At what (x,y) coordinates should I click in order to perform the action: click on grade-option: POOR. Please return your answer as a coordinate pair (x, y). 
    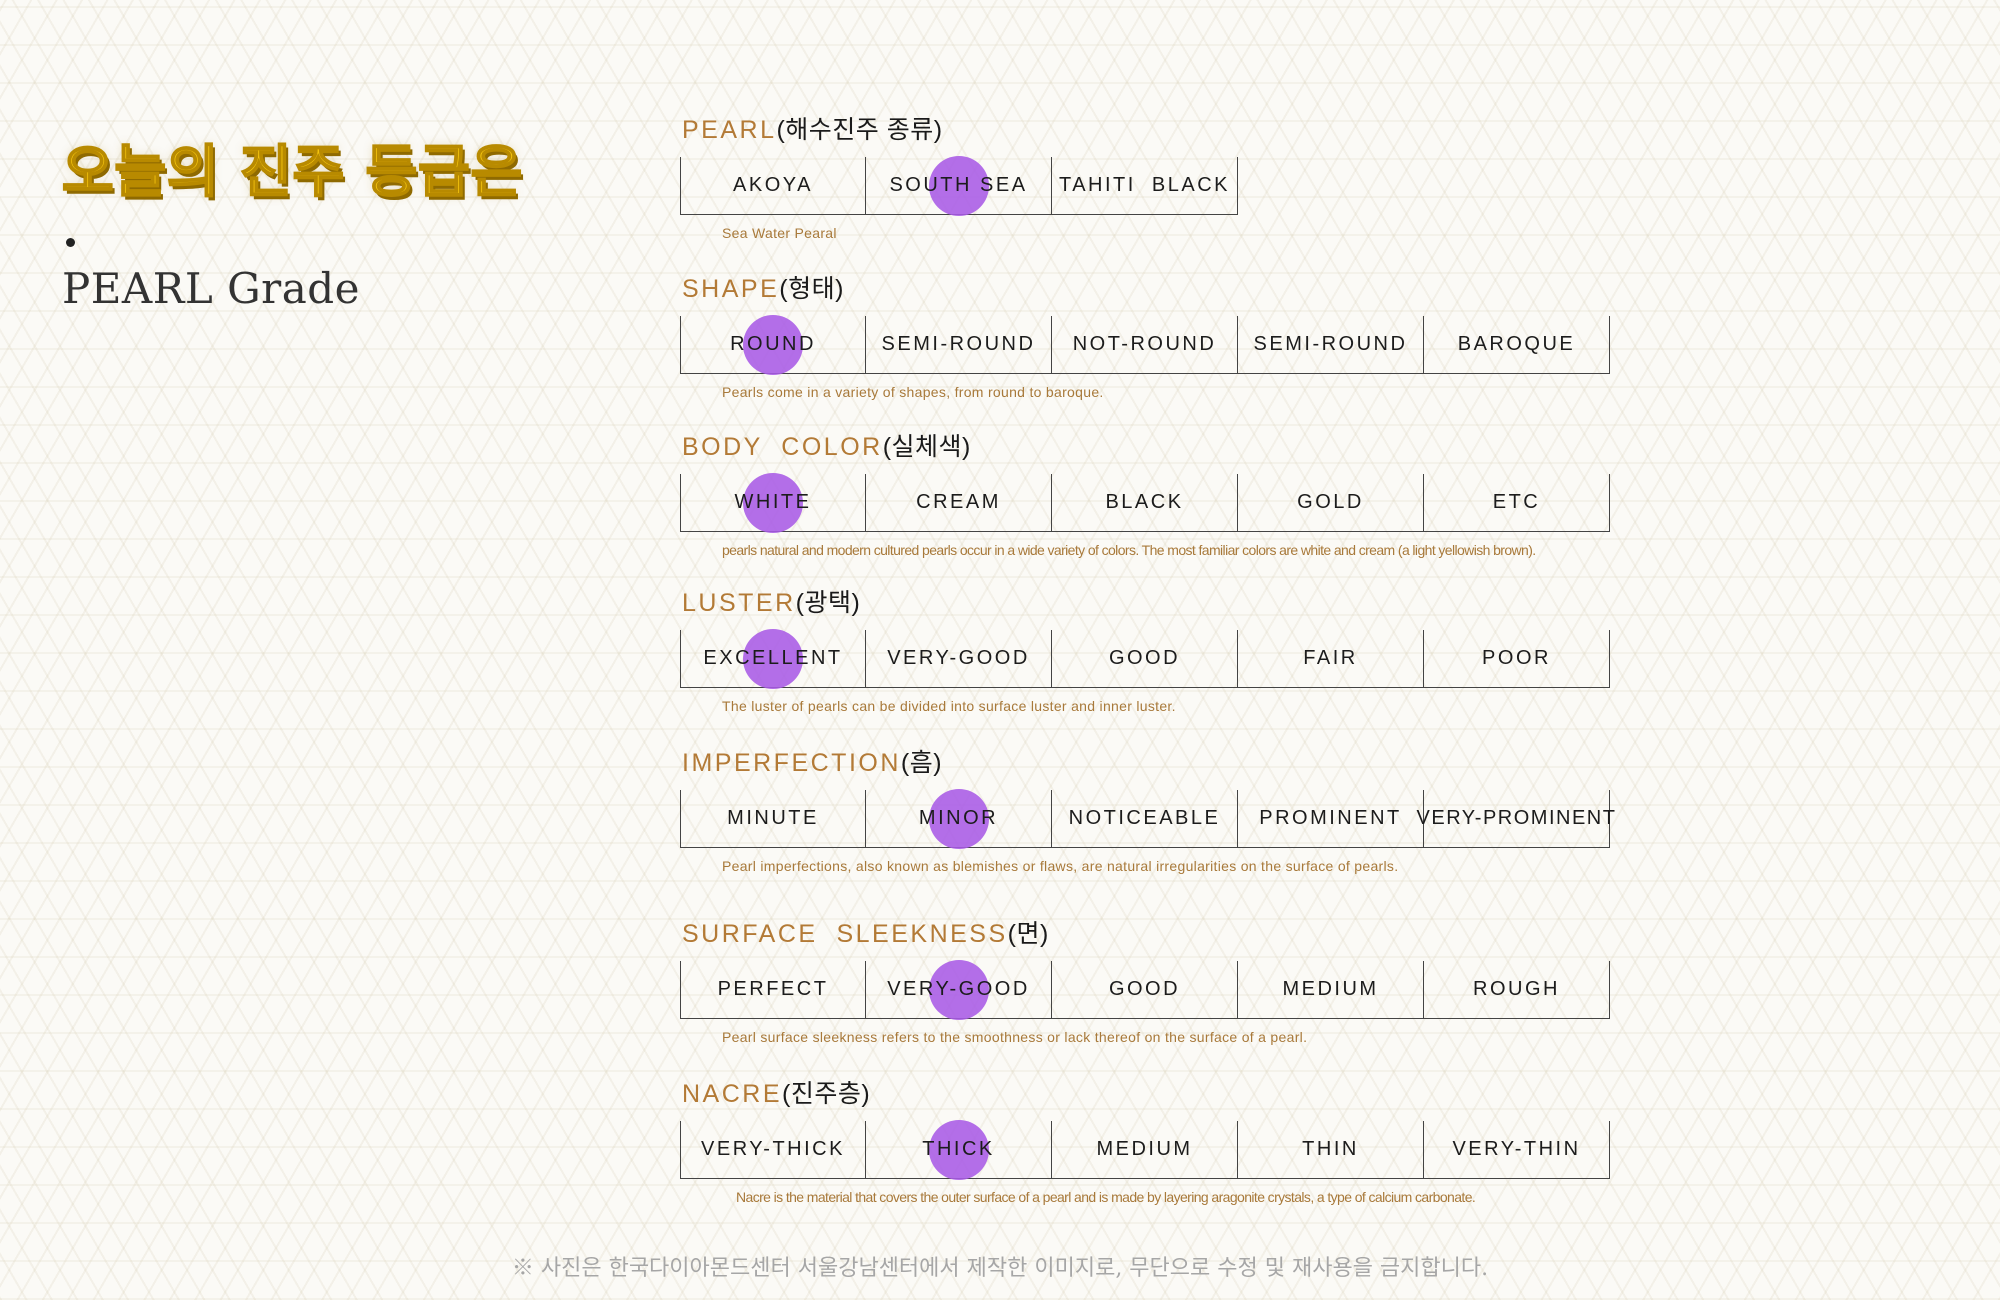
    Looking at the image, I should click on (1517, 659).